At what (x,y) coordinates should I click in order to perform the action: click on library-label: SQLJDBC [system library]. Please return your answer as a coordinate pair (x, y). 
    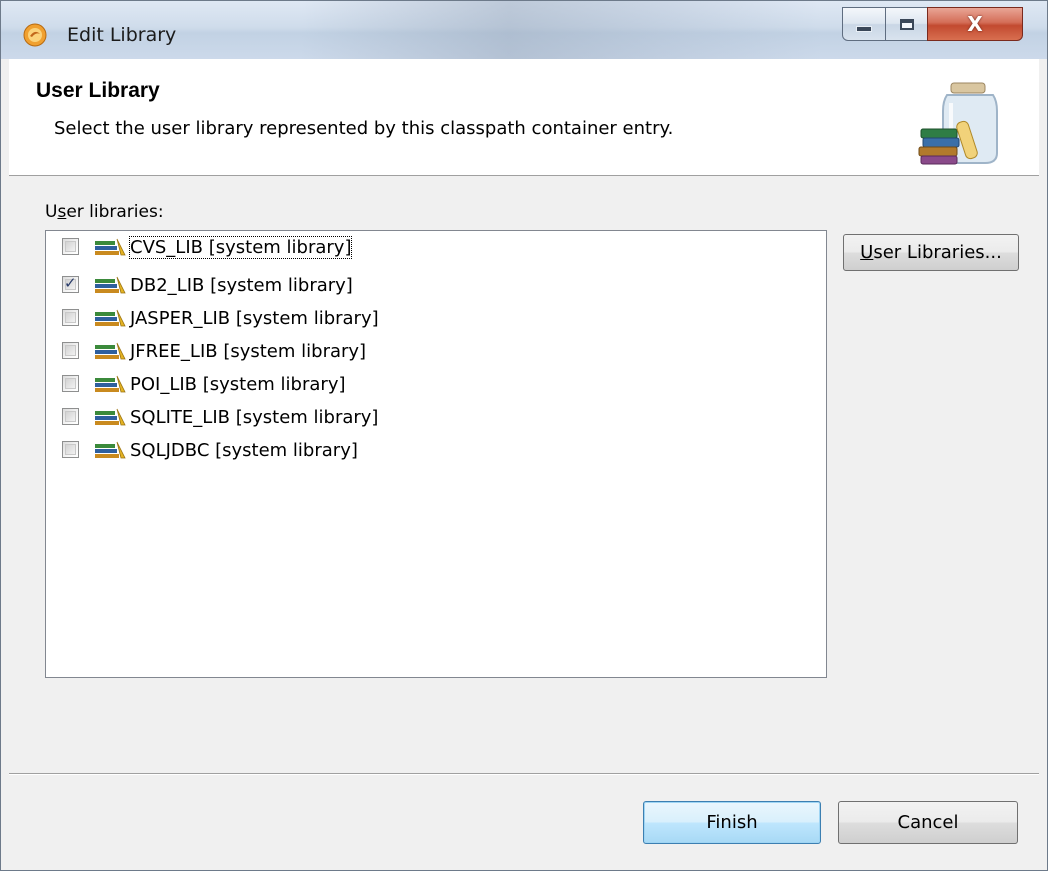
    Looking at the image, I should click on (244, 450).